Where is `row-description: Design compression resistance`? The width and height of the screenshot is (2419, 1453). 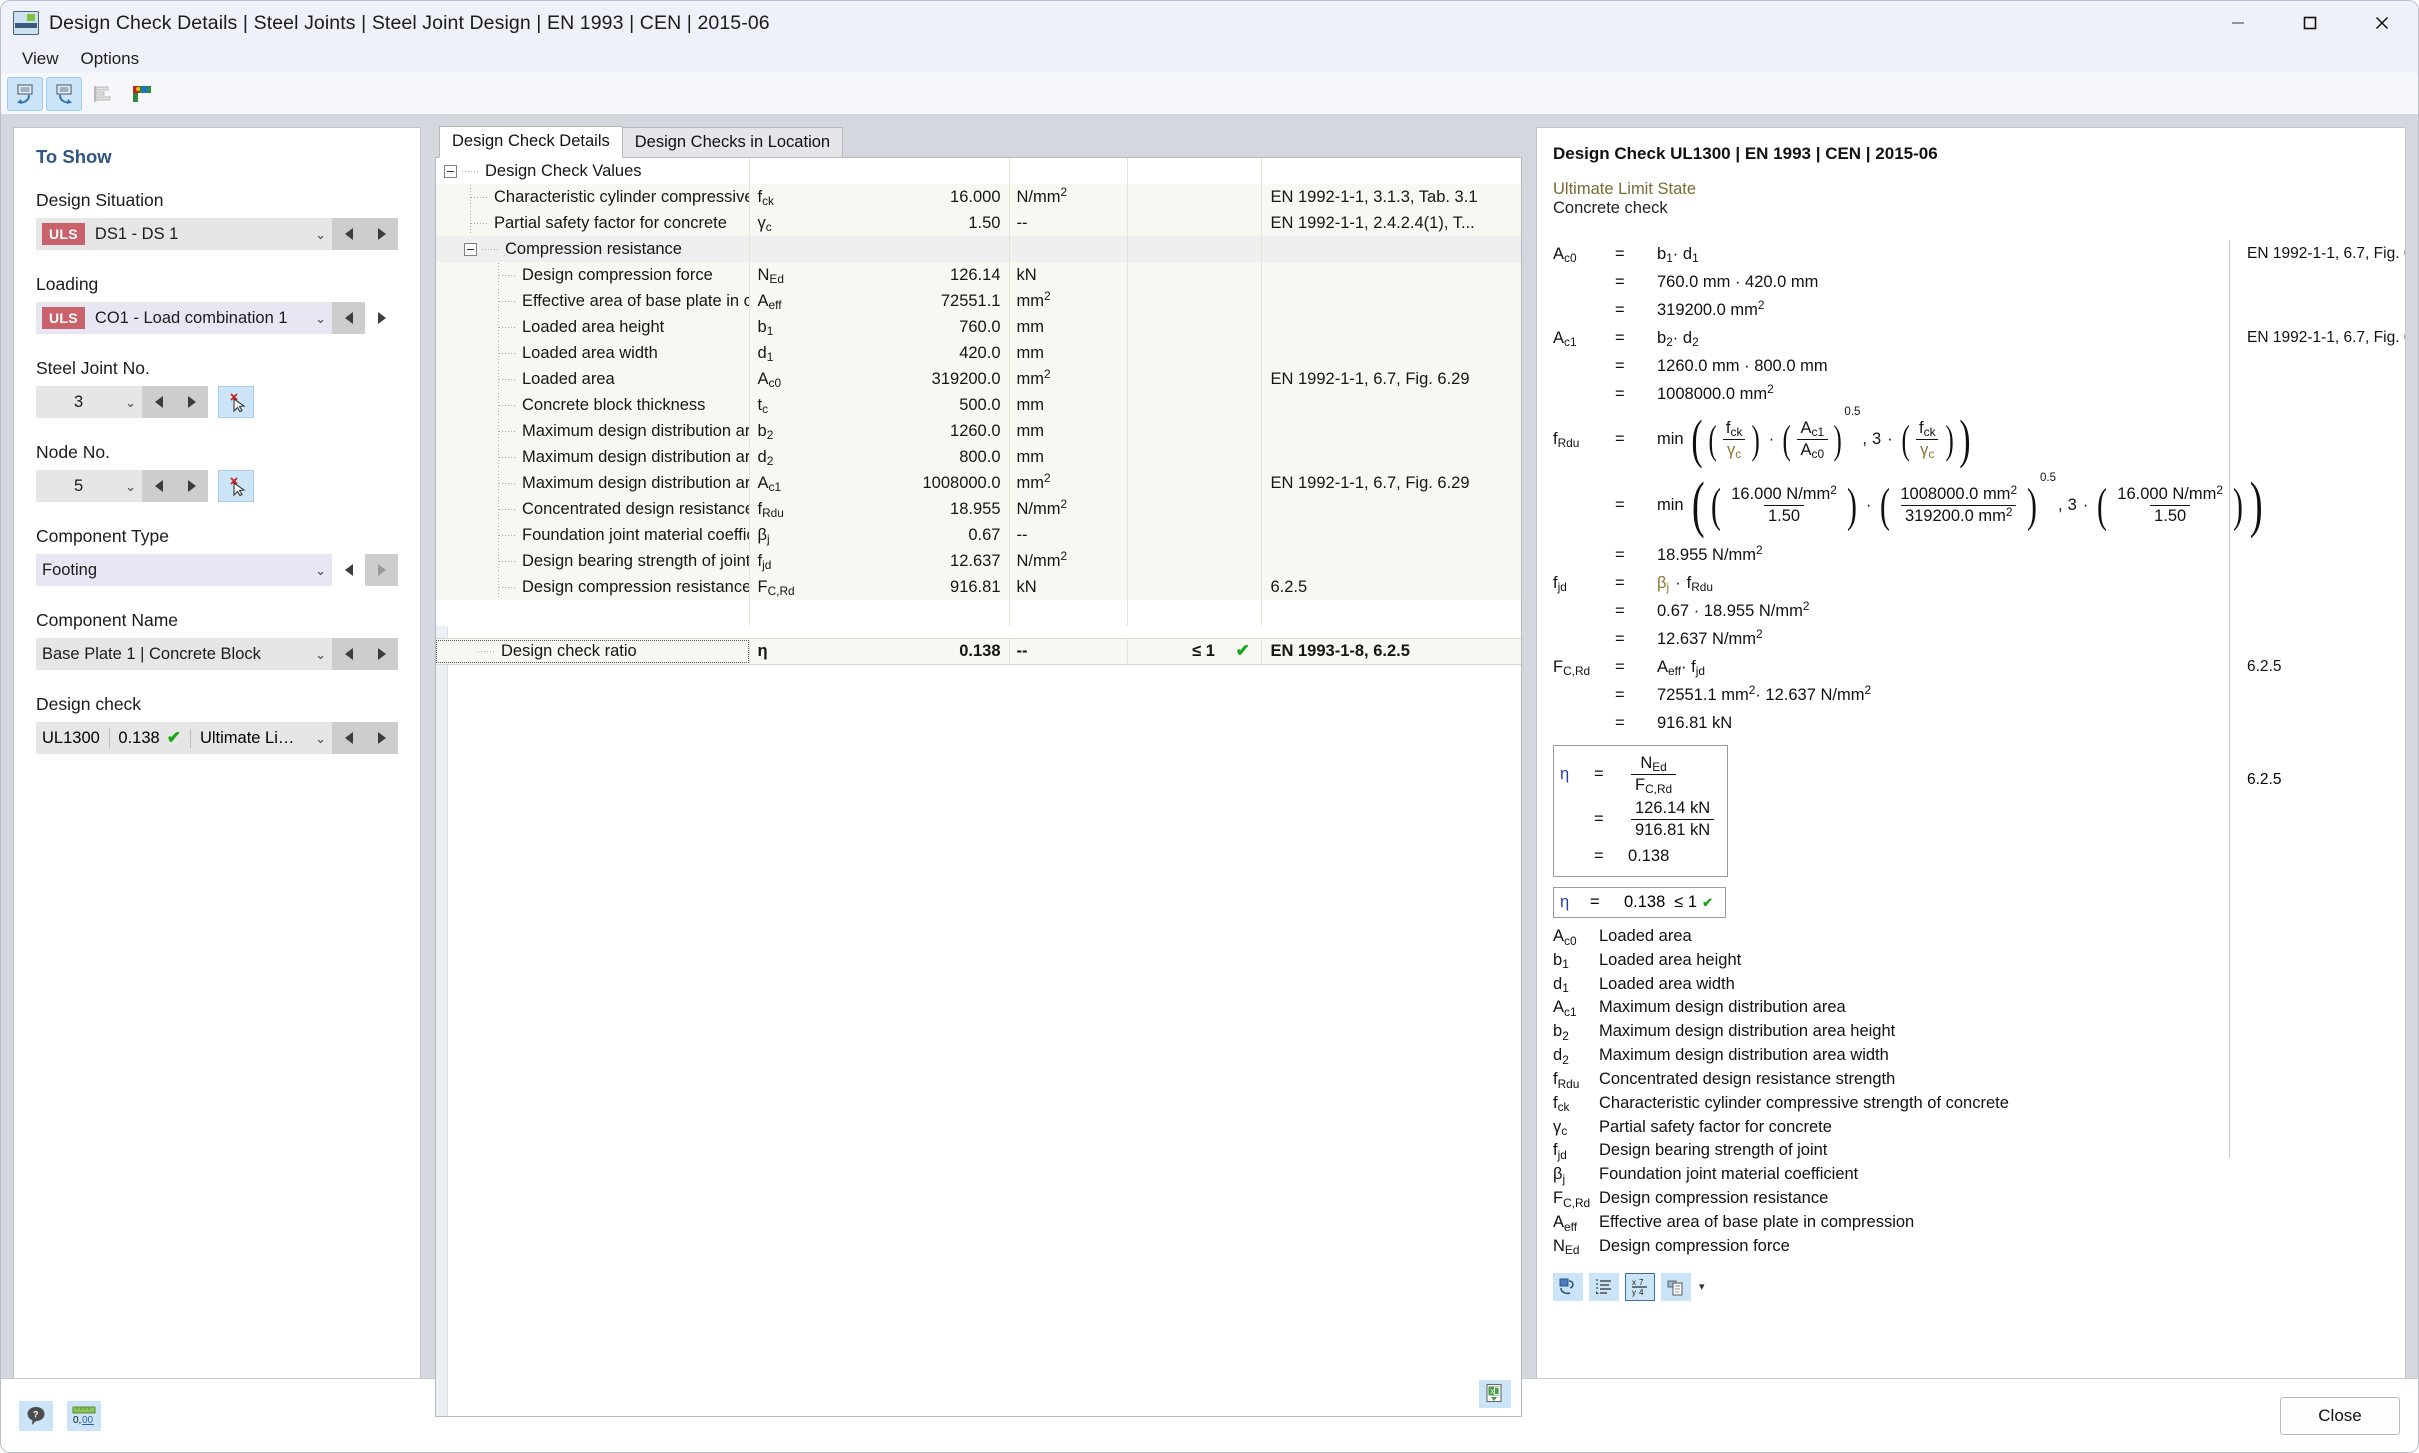 row-description: Design compression resistance is located at coordinates (592, 587).